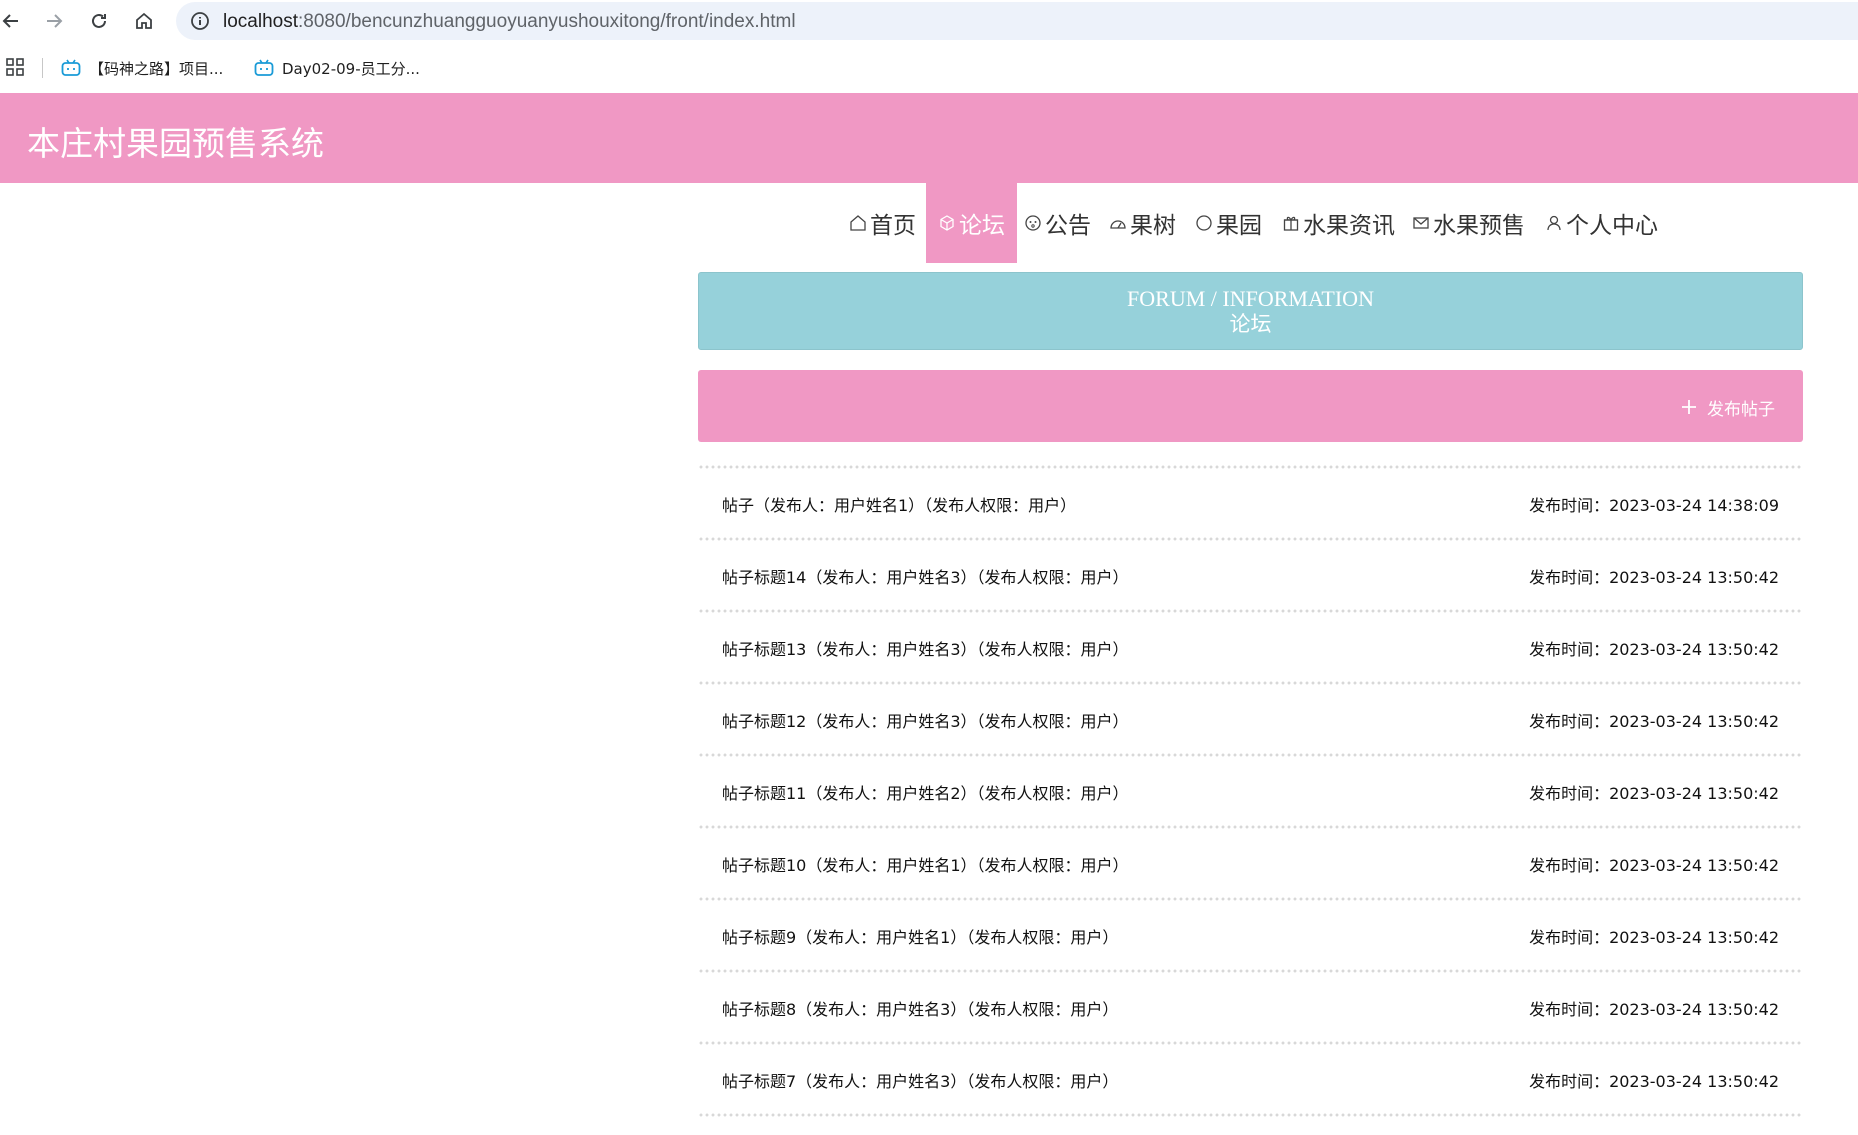 The width and height of the screenshot is (1858, 1135). What do you see at coordinates (1250, 298) in the screenshot?
I see `banner-english-title: FORUM / INFORMATION` at bounding box center [1250, 298].